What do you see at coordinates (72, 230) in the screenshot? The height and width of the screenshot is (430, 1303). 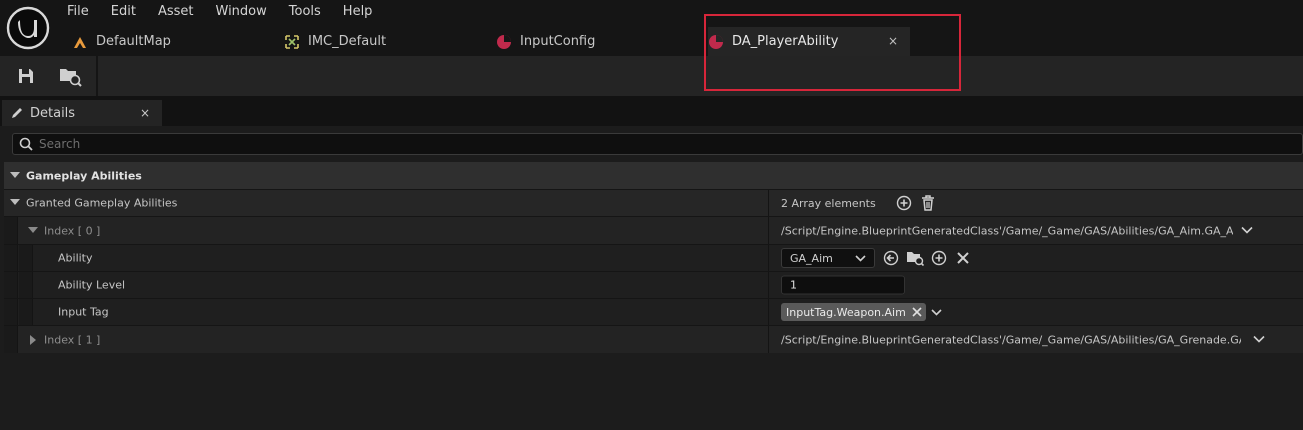 I see `index-label: Index [ 0 ]` at bounding box center [72, 230].